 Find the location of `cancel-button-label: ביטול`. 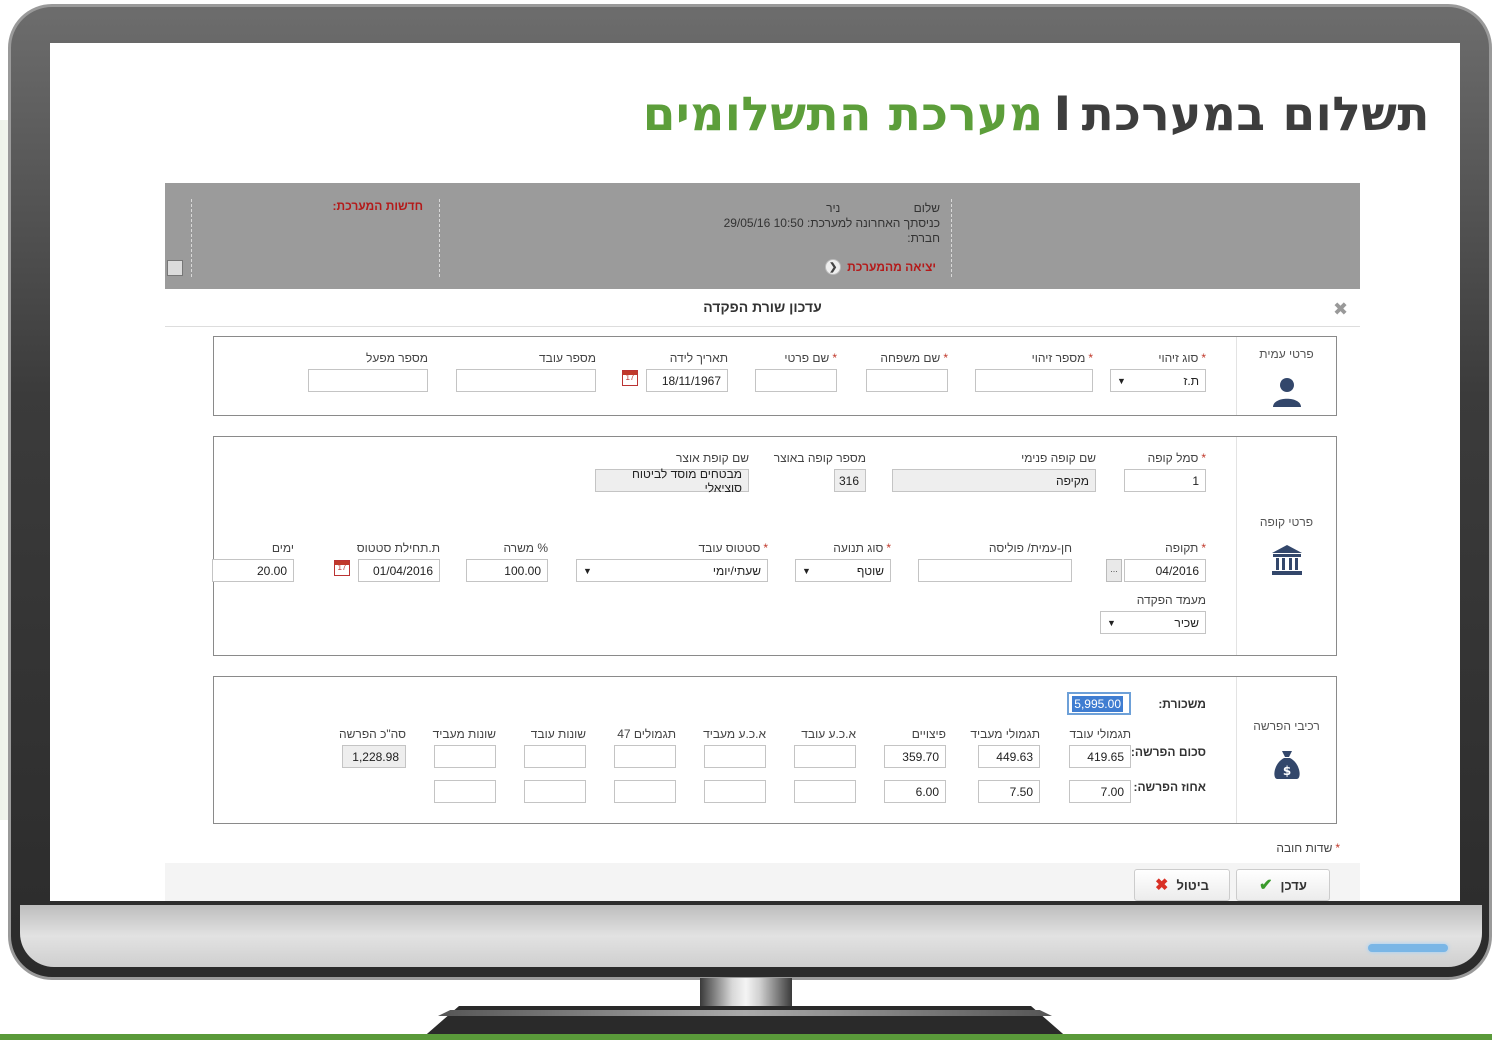

cancel-button-label: ביטול is located at coordinates (1192, 885).